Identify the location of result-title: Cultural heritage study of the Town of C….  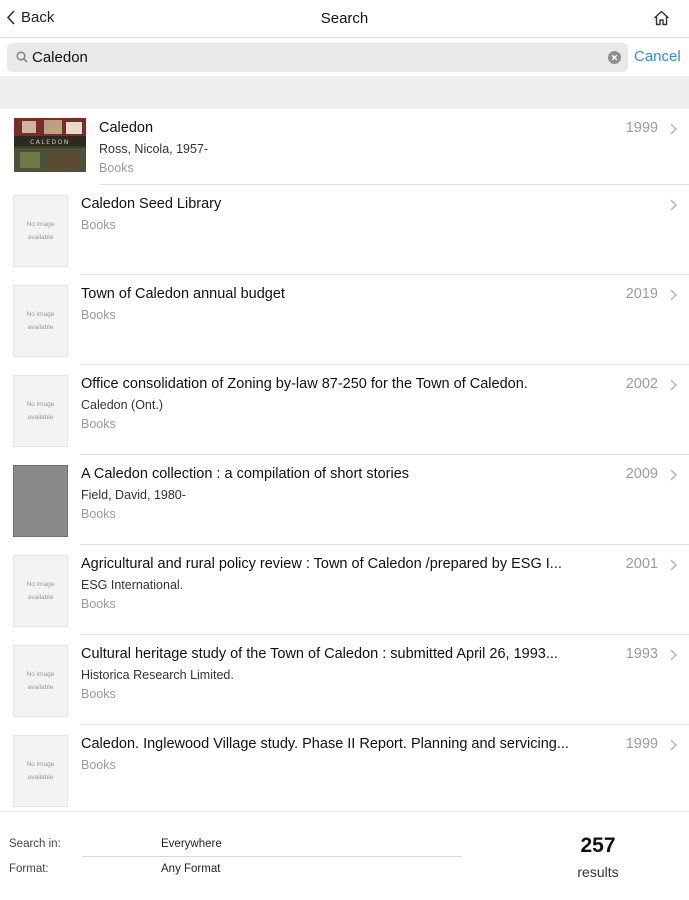
(319, 654).